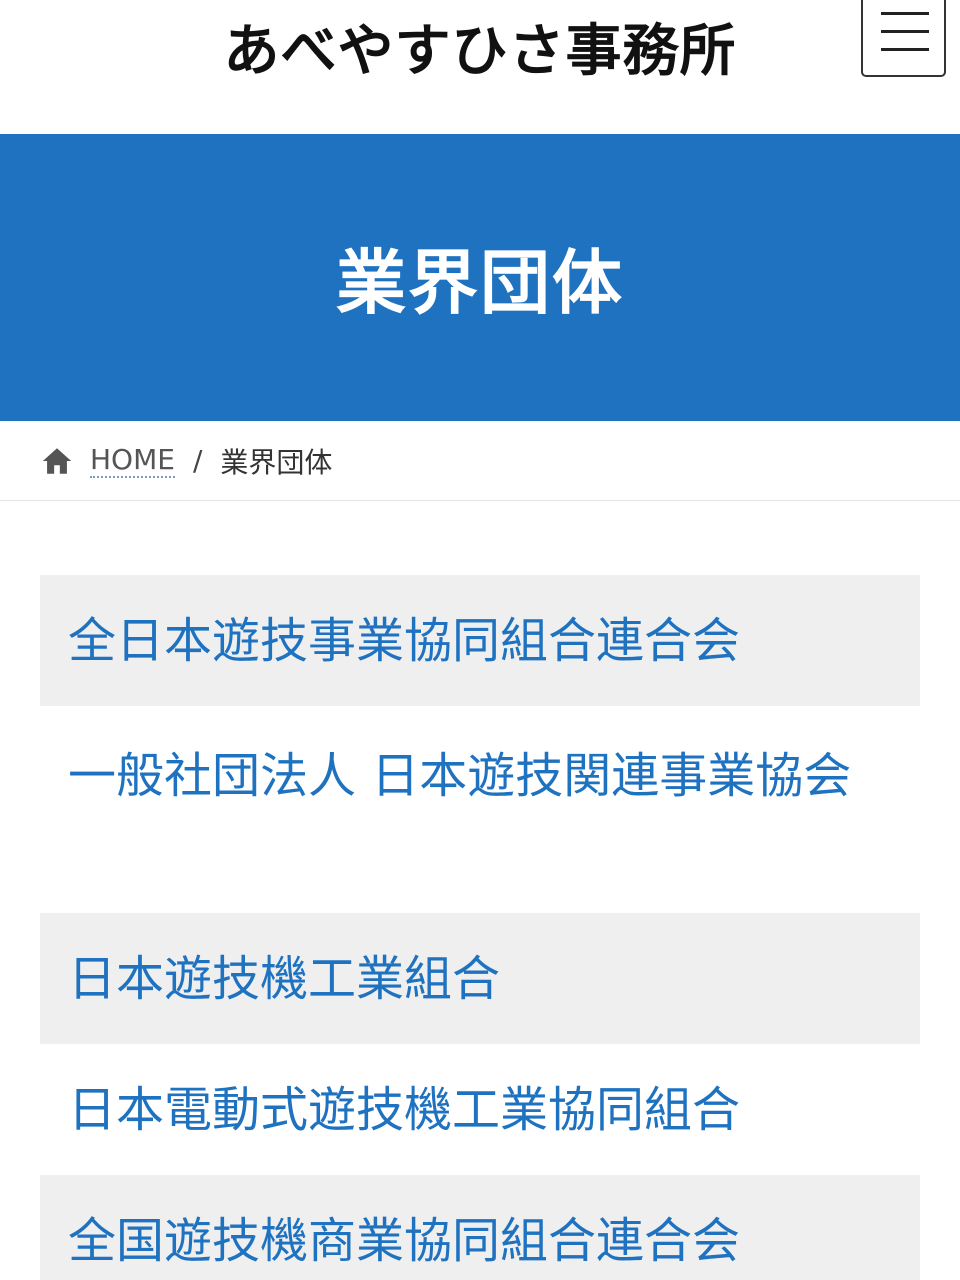  What do you see at coordinates (57, 461) in the screenshot?
I see `home-icon` at bounding box center [57, 461].